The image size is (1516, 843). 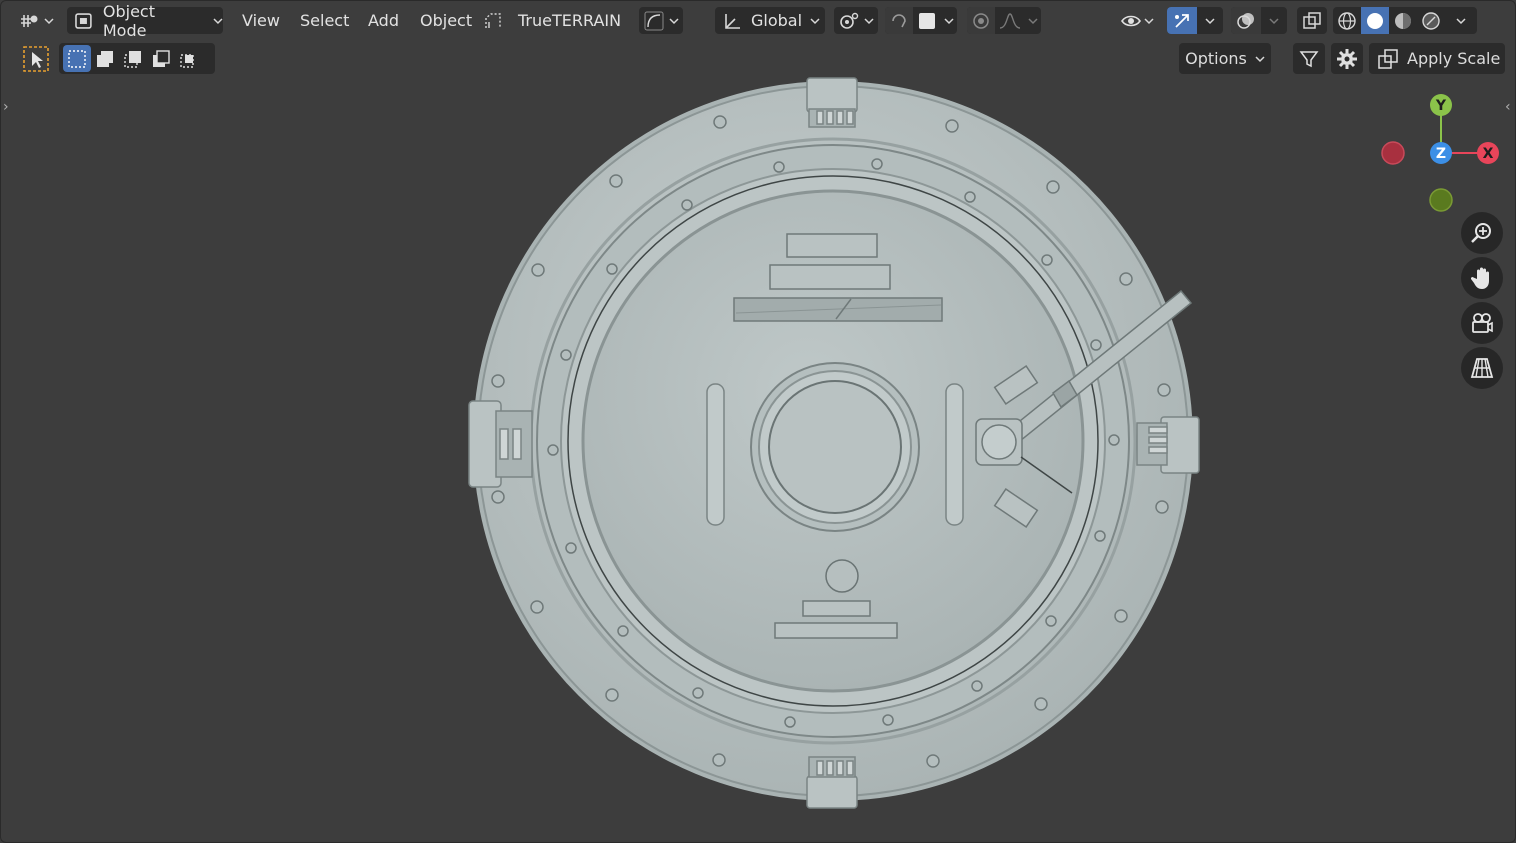 I want to click on shading-group, so click(x=1405, y=20).